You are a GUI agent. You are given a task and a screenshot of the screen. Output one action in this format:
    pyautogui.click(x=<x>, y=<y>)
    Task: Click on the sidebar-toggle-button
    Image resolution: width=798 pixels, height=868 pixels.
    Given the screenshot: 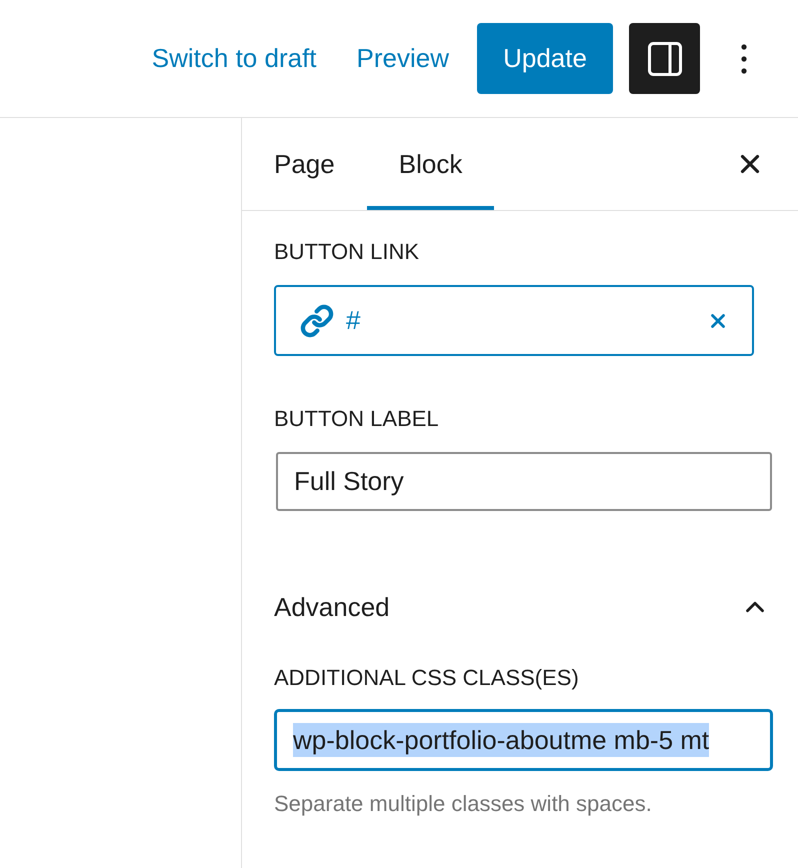 What is the action you would take?
    pyautogui.click(x=664, y=58)
    